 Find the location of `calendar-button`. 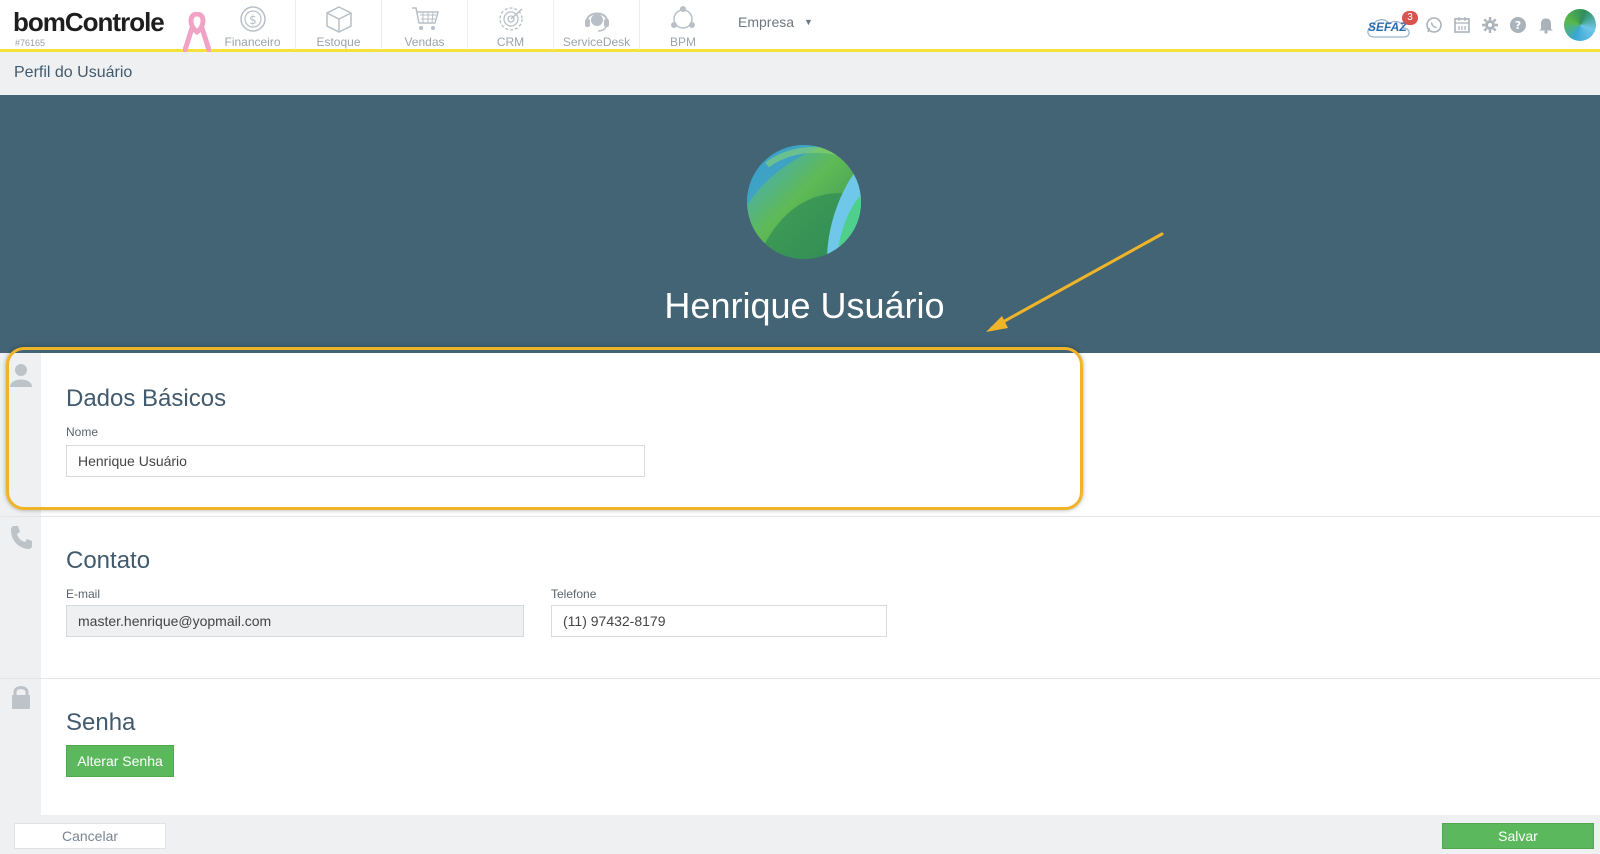

calendar-button is located at coordinates (1462, 25).